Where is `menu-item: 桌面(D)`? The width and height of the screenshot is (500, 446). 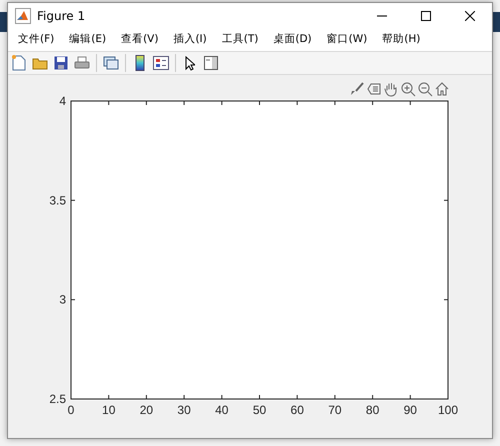 menu-item: 桌面(D) is located at coordinates (292, 40).